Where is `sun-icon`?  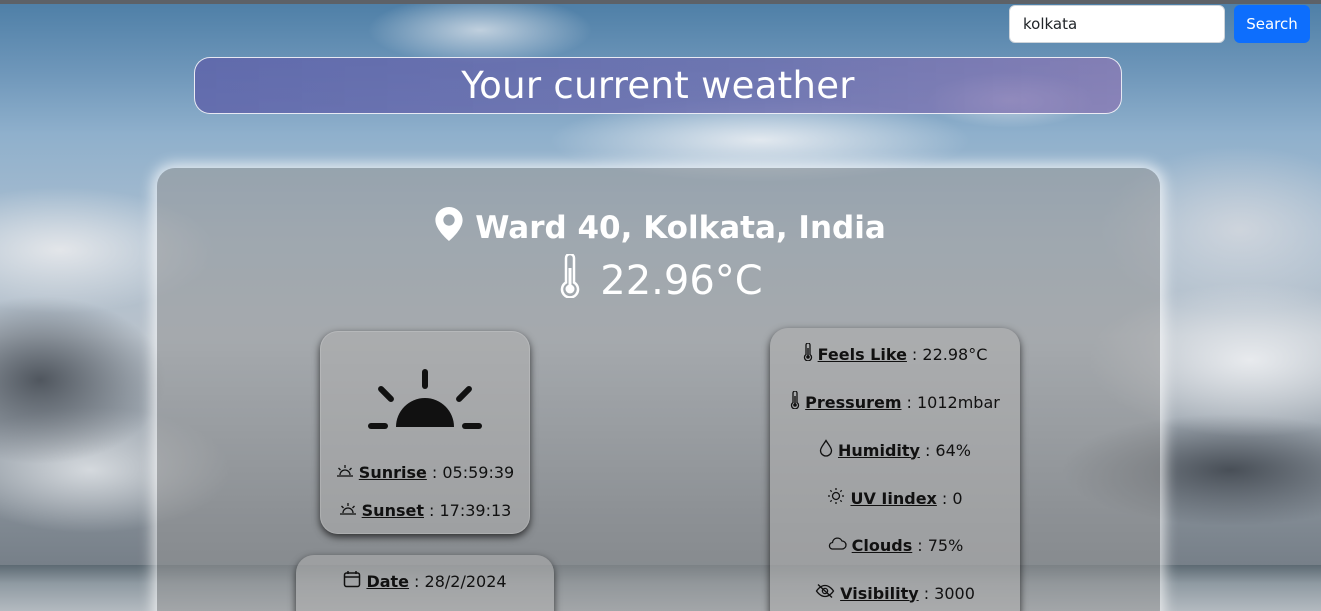
sun-icon is located at coordinates (836, 498).